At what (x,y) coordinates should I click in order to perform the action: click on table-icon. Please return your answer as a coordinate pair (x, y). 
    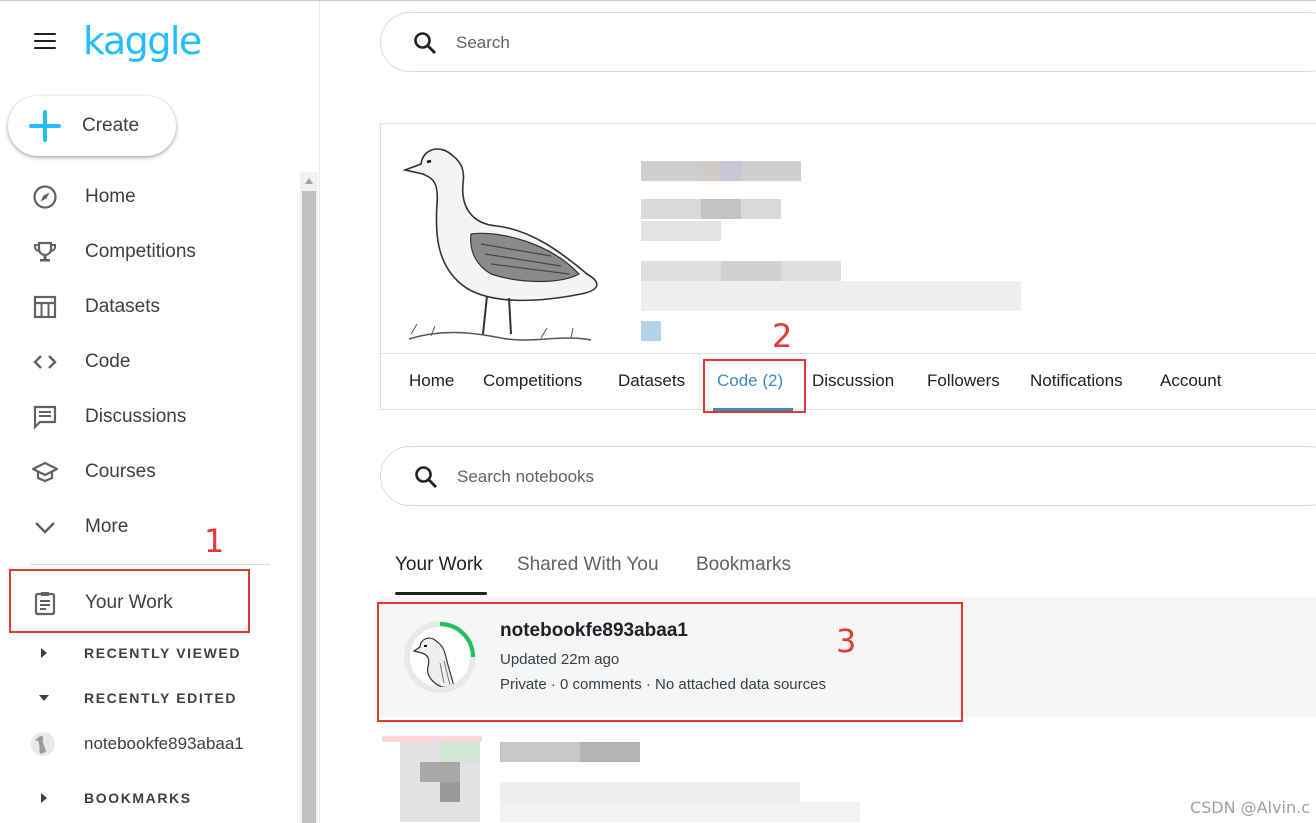
    Looking at the image, I should click on (45, 307).